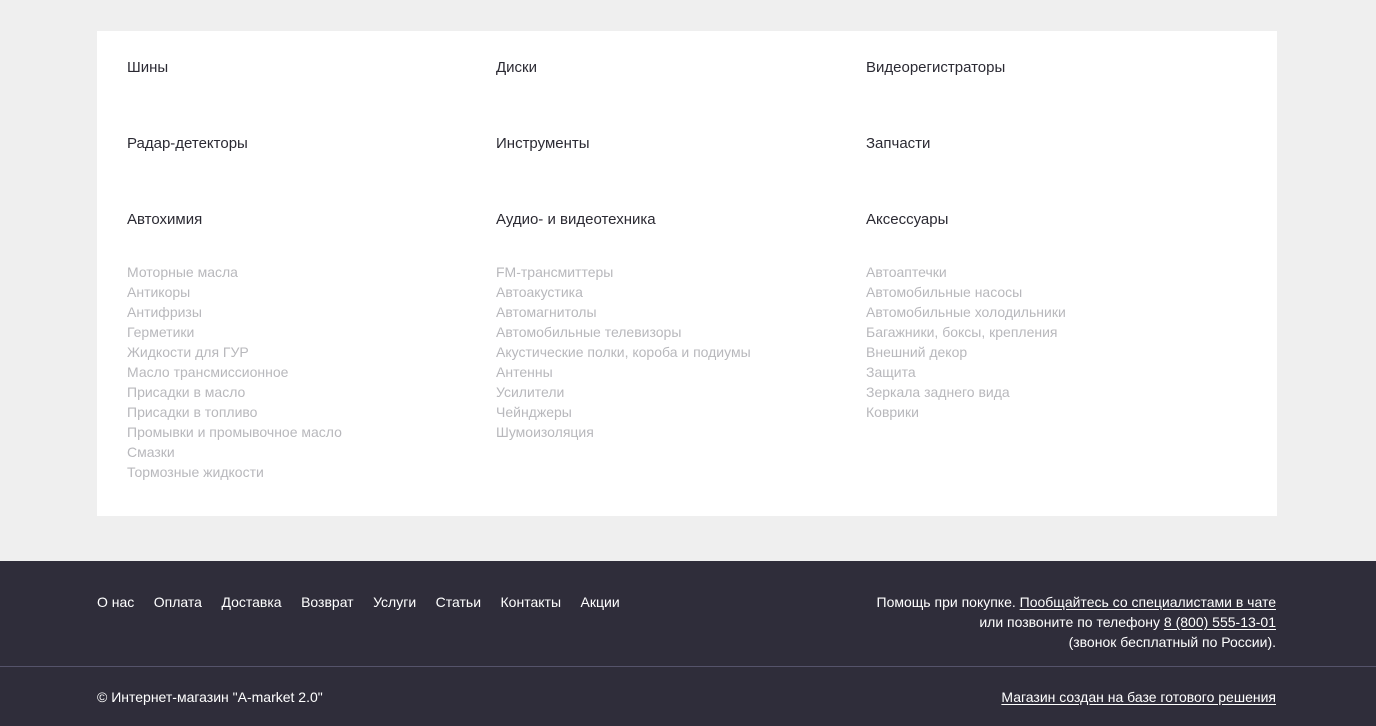 The width and height of the screenshot is (1376, 726). I want to click on subcategory-link: Автомобильные телевизоры, so click(623, 332).